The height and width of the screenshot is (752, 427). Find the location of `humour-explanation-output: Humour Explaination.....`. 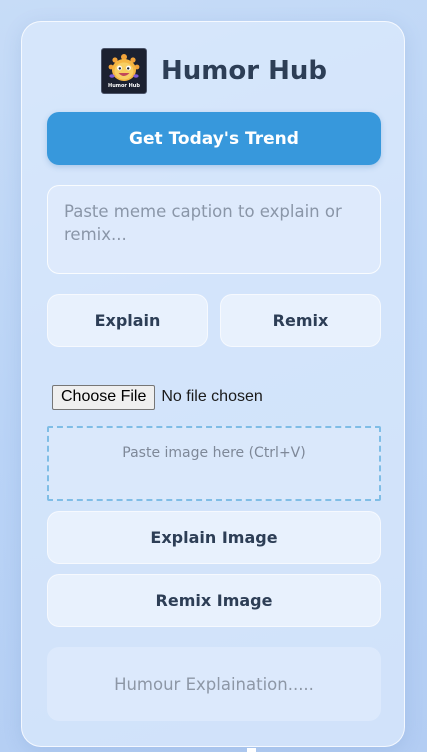

humour-explanation-output: Humour Explaination..... is located at coordinates (214, 684).